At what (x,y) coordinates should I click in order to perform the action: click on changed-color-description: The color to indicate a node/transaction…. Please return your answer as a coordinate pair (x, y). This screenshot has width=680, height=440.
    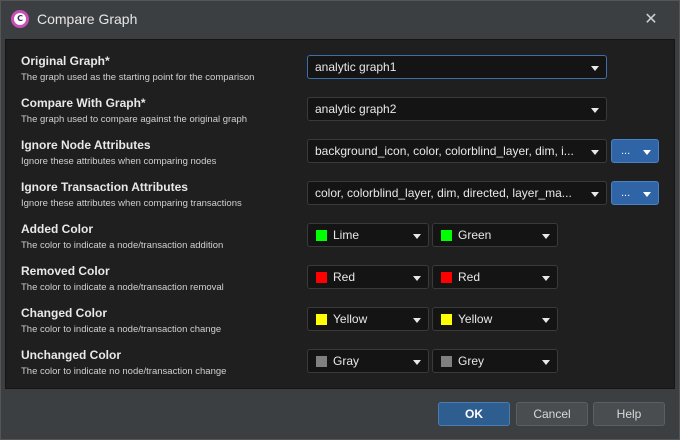
    Looking at the image, I should click on (121, 329).